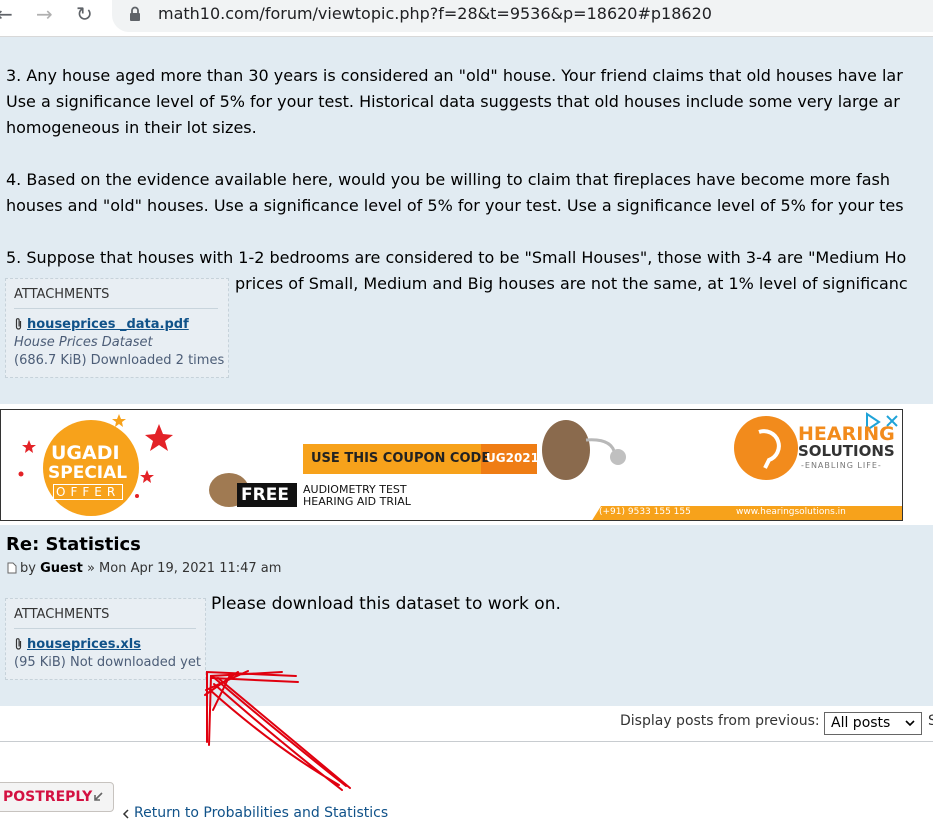 This screenshot has width=933, height=821. I want to click on reply-arrow-icon, so click(98, 796).